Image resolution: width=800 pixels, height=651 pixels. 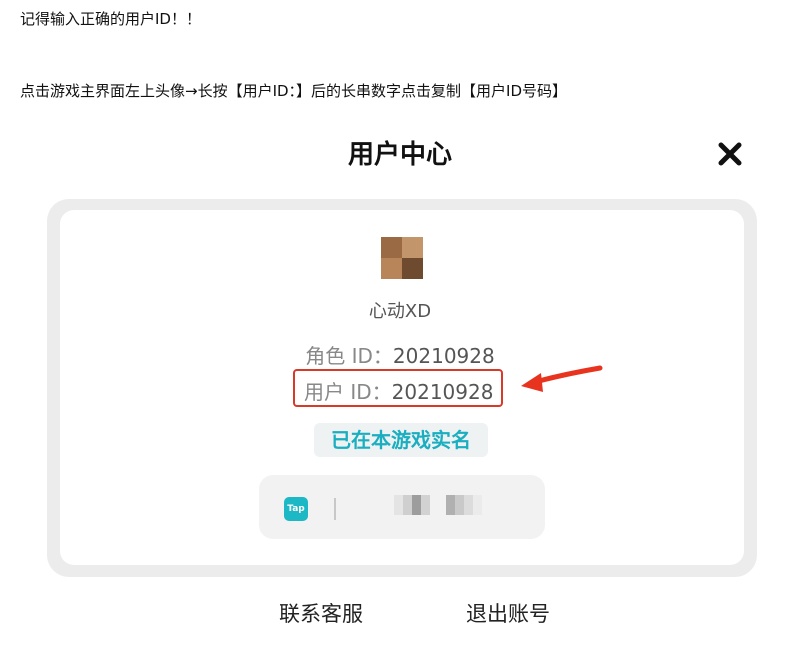 What do you see at coordinates (321, 613) in the screenshot?
I see `contact-support-button: 联系客服` at bounding box center [321, 613].